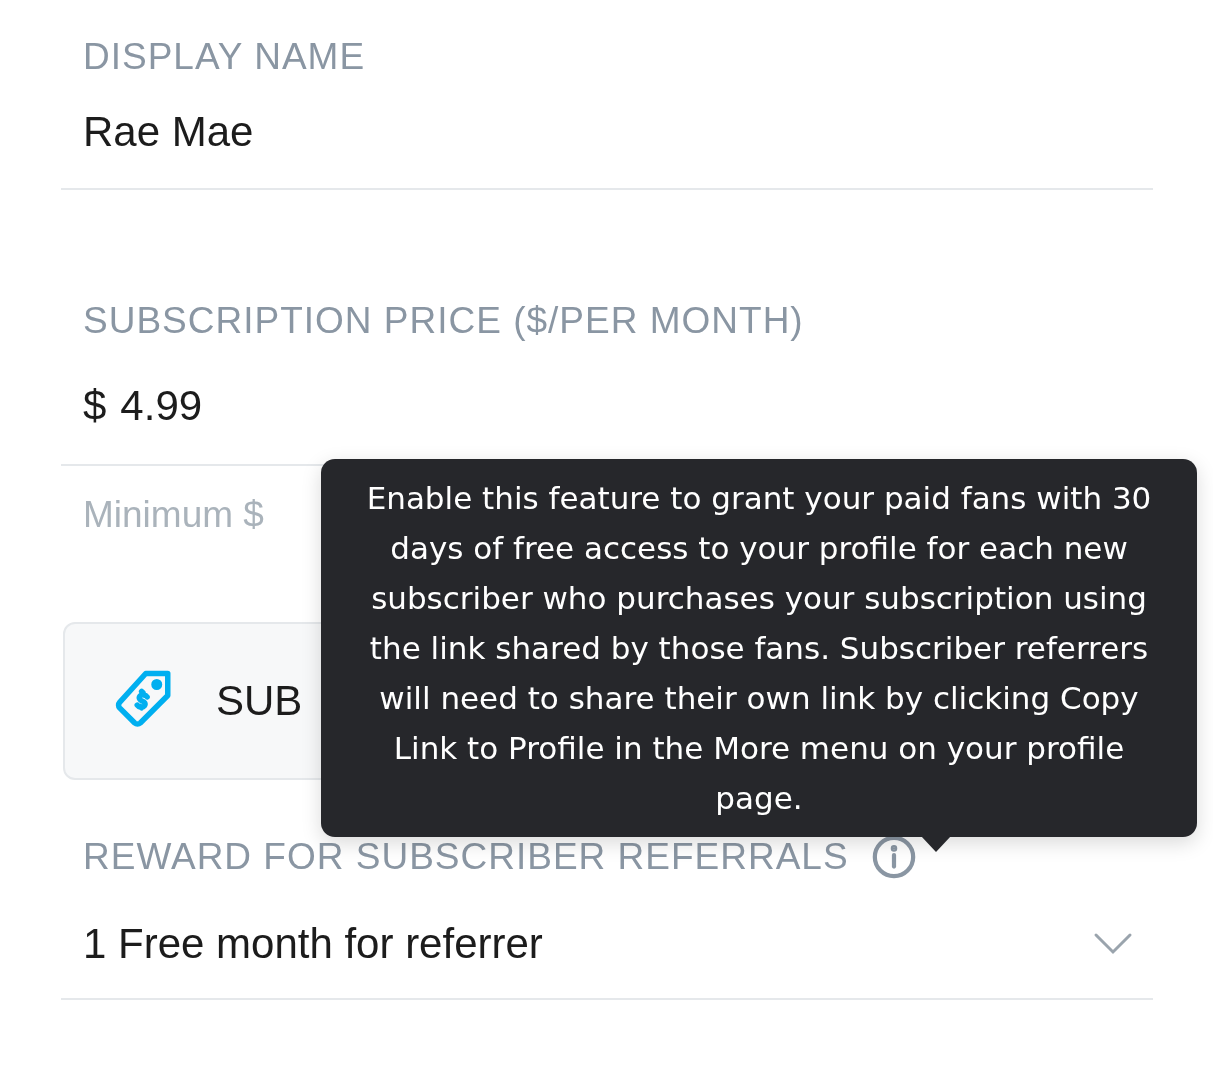 The width and height of the screenshot is (1213, 1079). I want to click on display-name-value: Rae Mae, so click(607, 132).